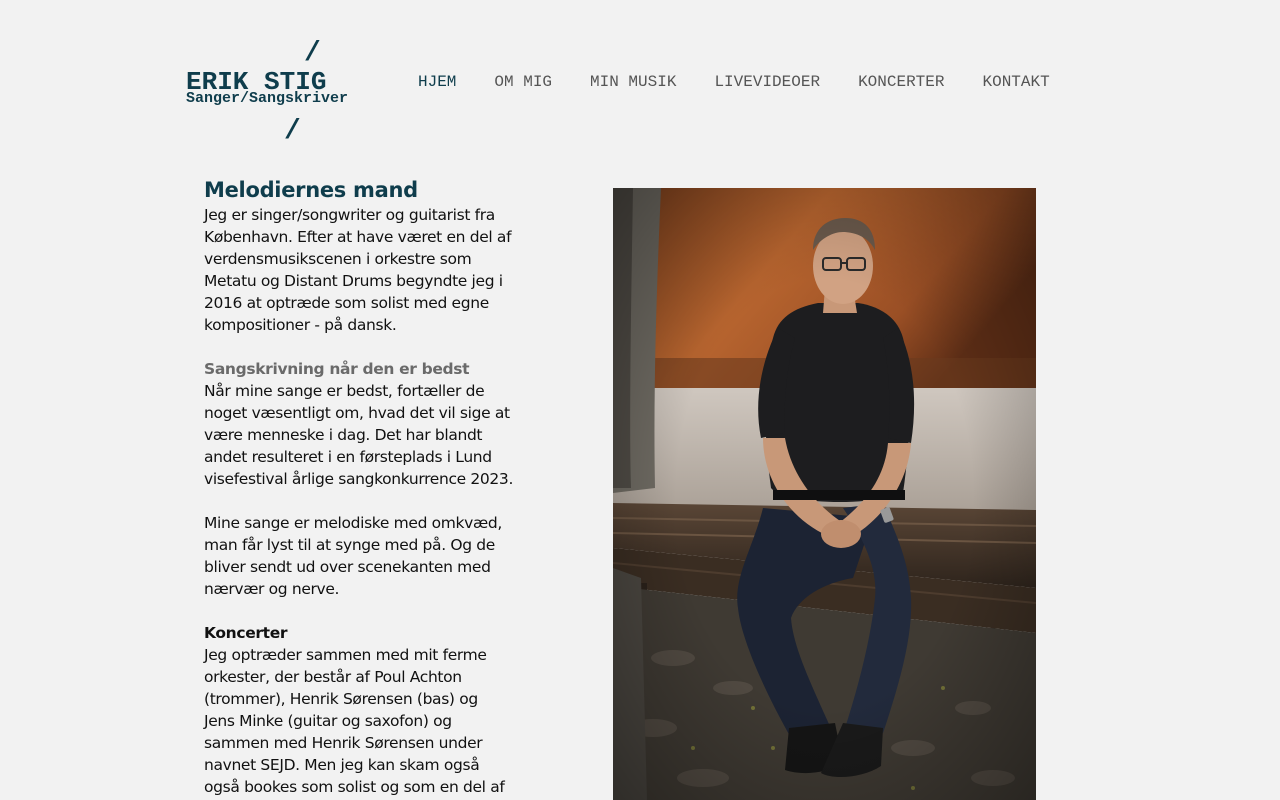 The width and height of the screenshot is (1280, 800). I want to click on text-line: Jens Minke (guitar og saxofon) og, so click(328, 721).